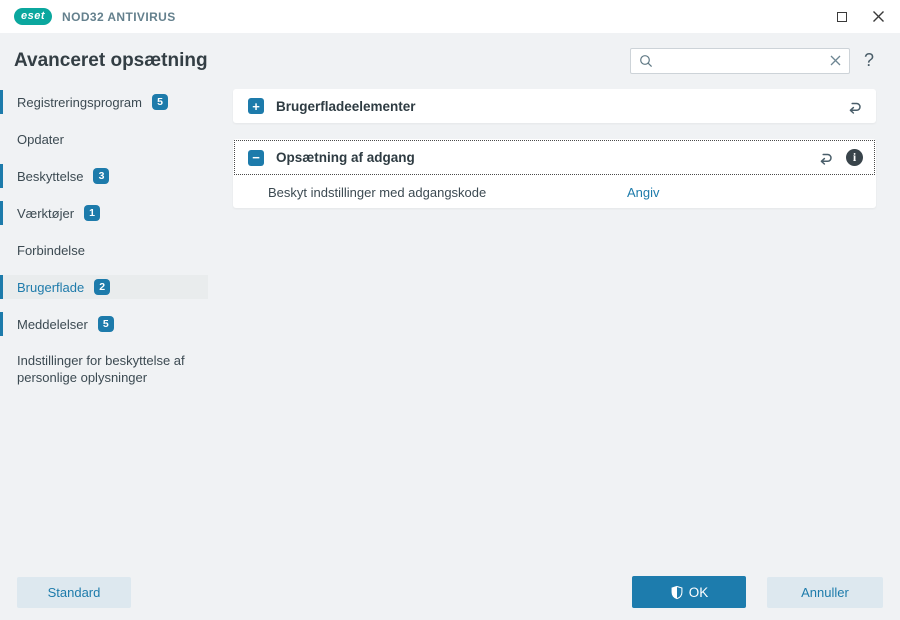 The image size is (900, 620). I want to click on expand-icon: +, so click(256, 106).